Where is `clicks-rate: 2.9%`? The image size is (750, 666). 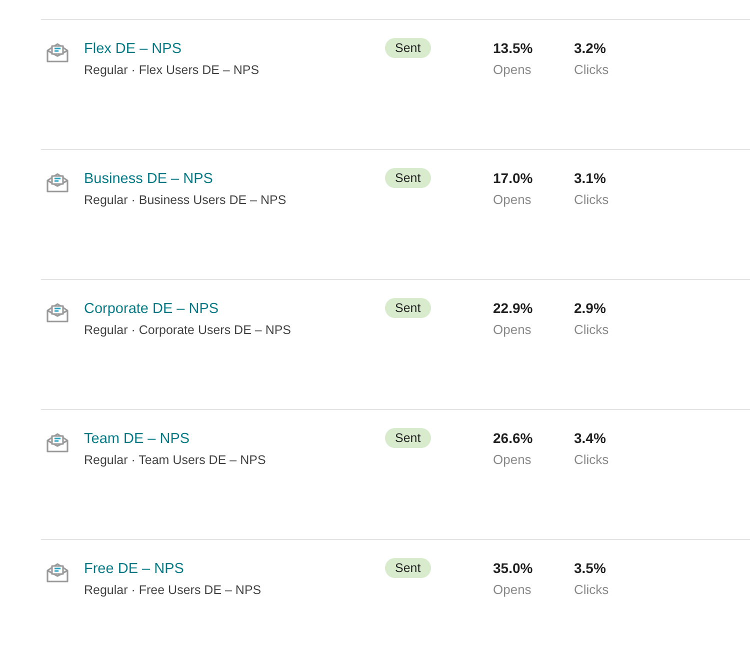
clicks-rate: 2.9% is located at coordinates (590, 308).